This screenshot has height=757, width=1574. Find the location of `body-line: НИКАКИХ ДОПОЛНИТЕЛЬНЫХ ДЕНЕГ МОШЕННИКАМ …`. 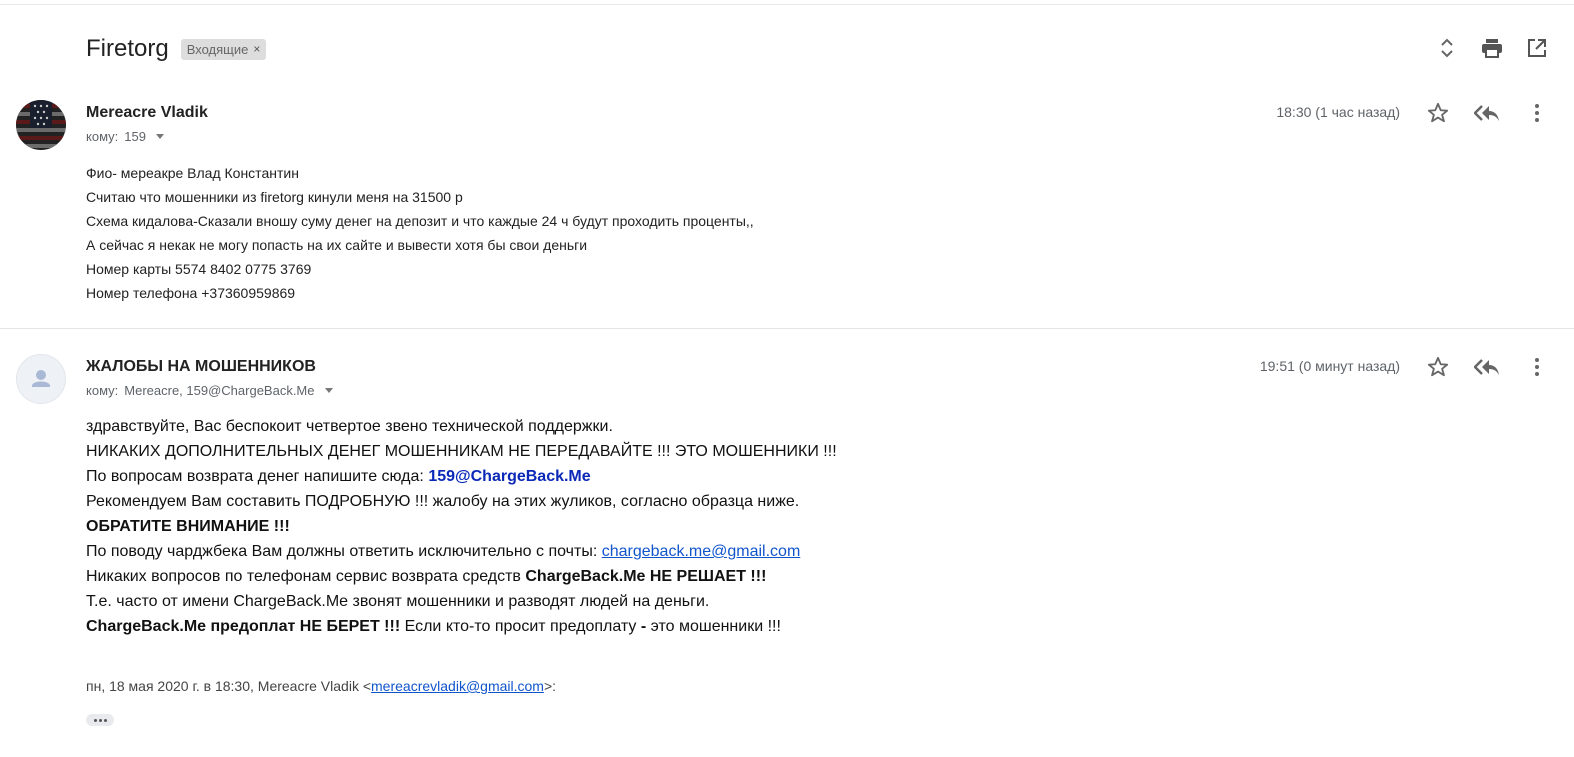

body-line: НИКАКИХ ДОПОЛНИТЕЛЬНЫХ ДЕНЕГ МОШЕННИКАМ … is located at coordinates (461, 451).